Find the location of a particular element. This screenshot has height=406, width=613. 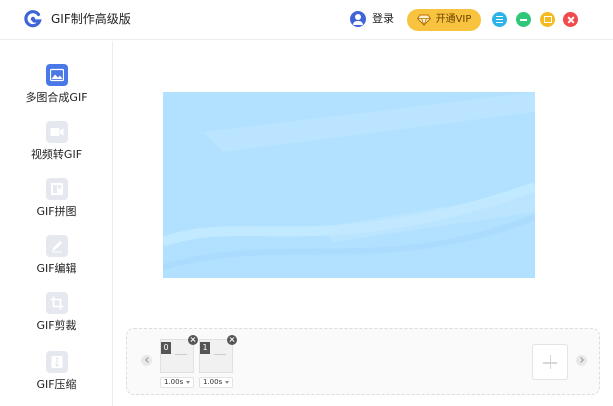

login-button: 登录 is located at coordinates (372, 19).